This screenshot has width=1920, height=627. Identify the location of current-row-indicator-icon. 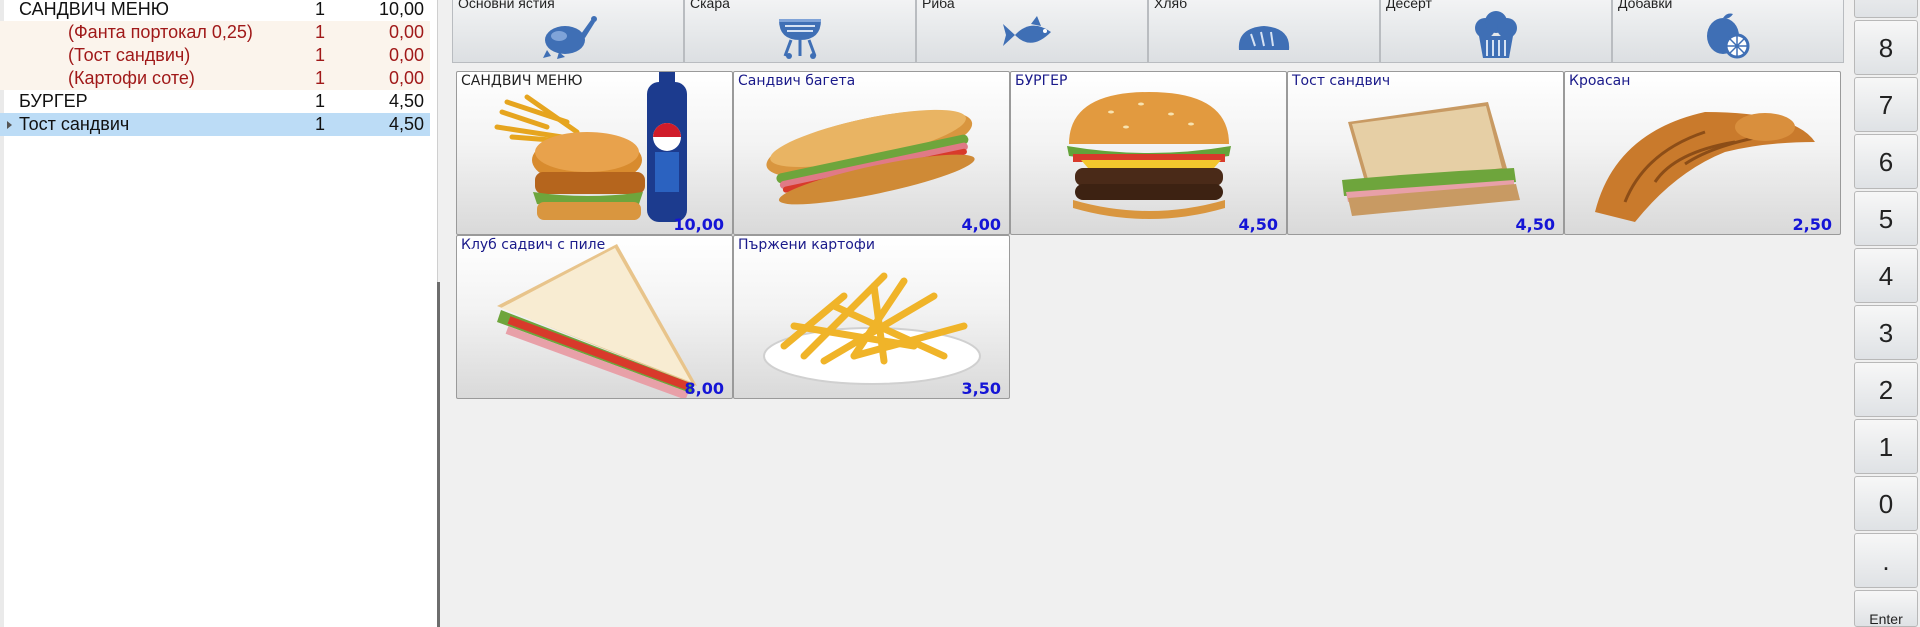
(9, 125).